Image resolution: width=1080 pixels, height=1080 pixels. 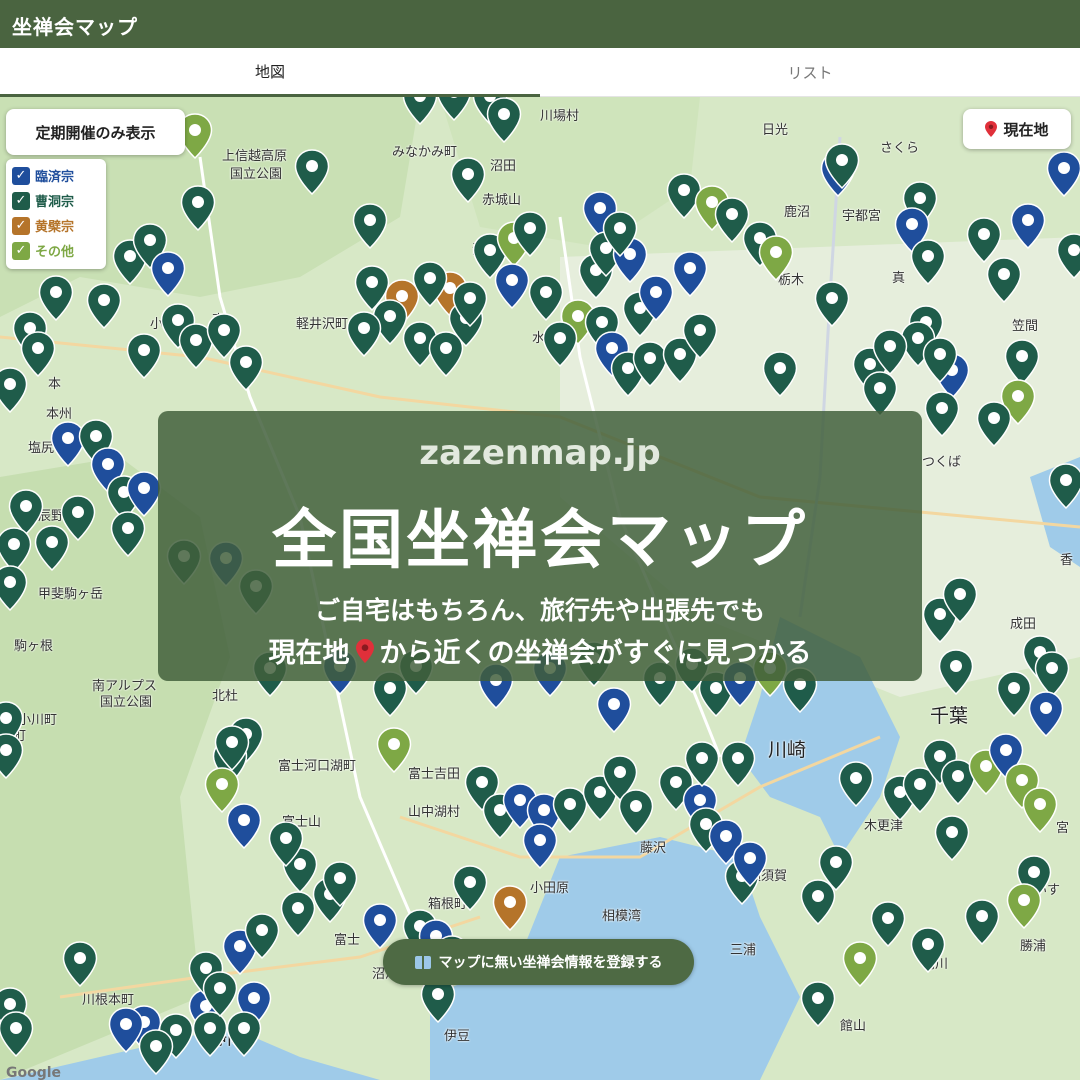 I want to click on tab-list: リスト, so click(x=810, y=72).